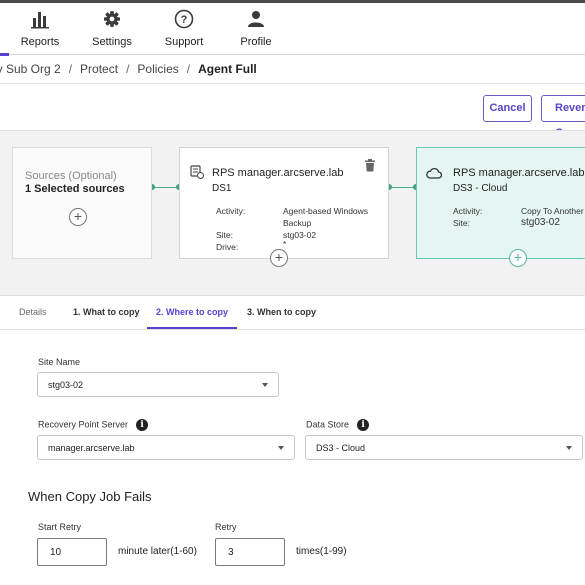 The image size is (585, 585). Describe the element at coordinates (553, 211) in the screenshot. I see `activity-value: Copy To Another Da` at that location.